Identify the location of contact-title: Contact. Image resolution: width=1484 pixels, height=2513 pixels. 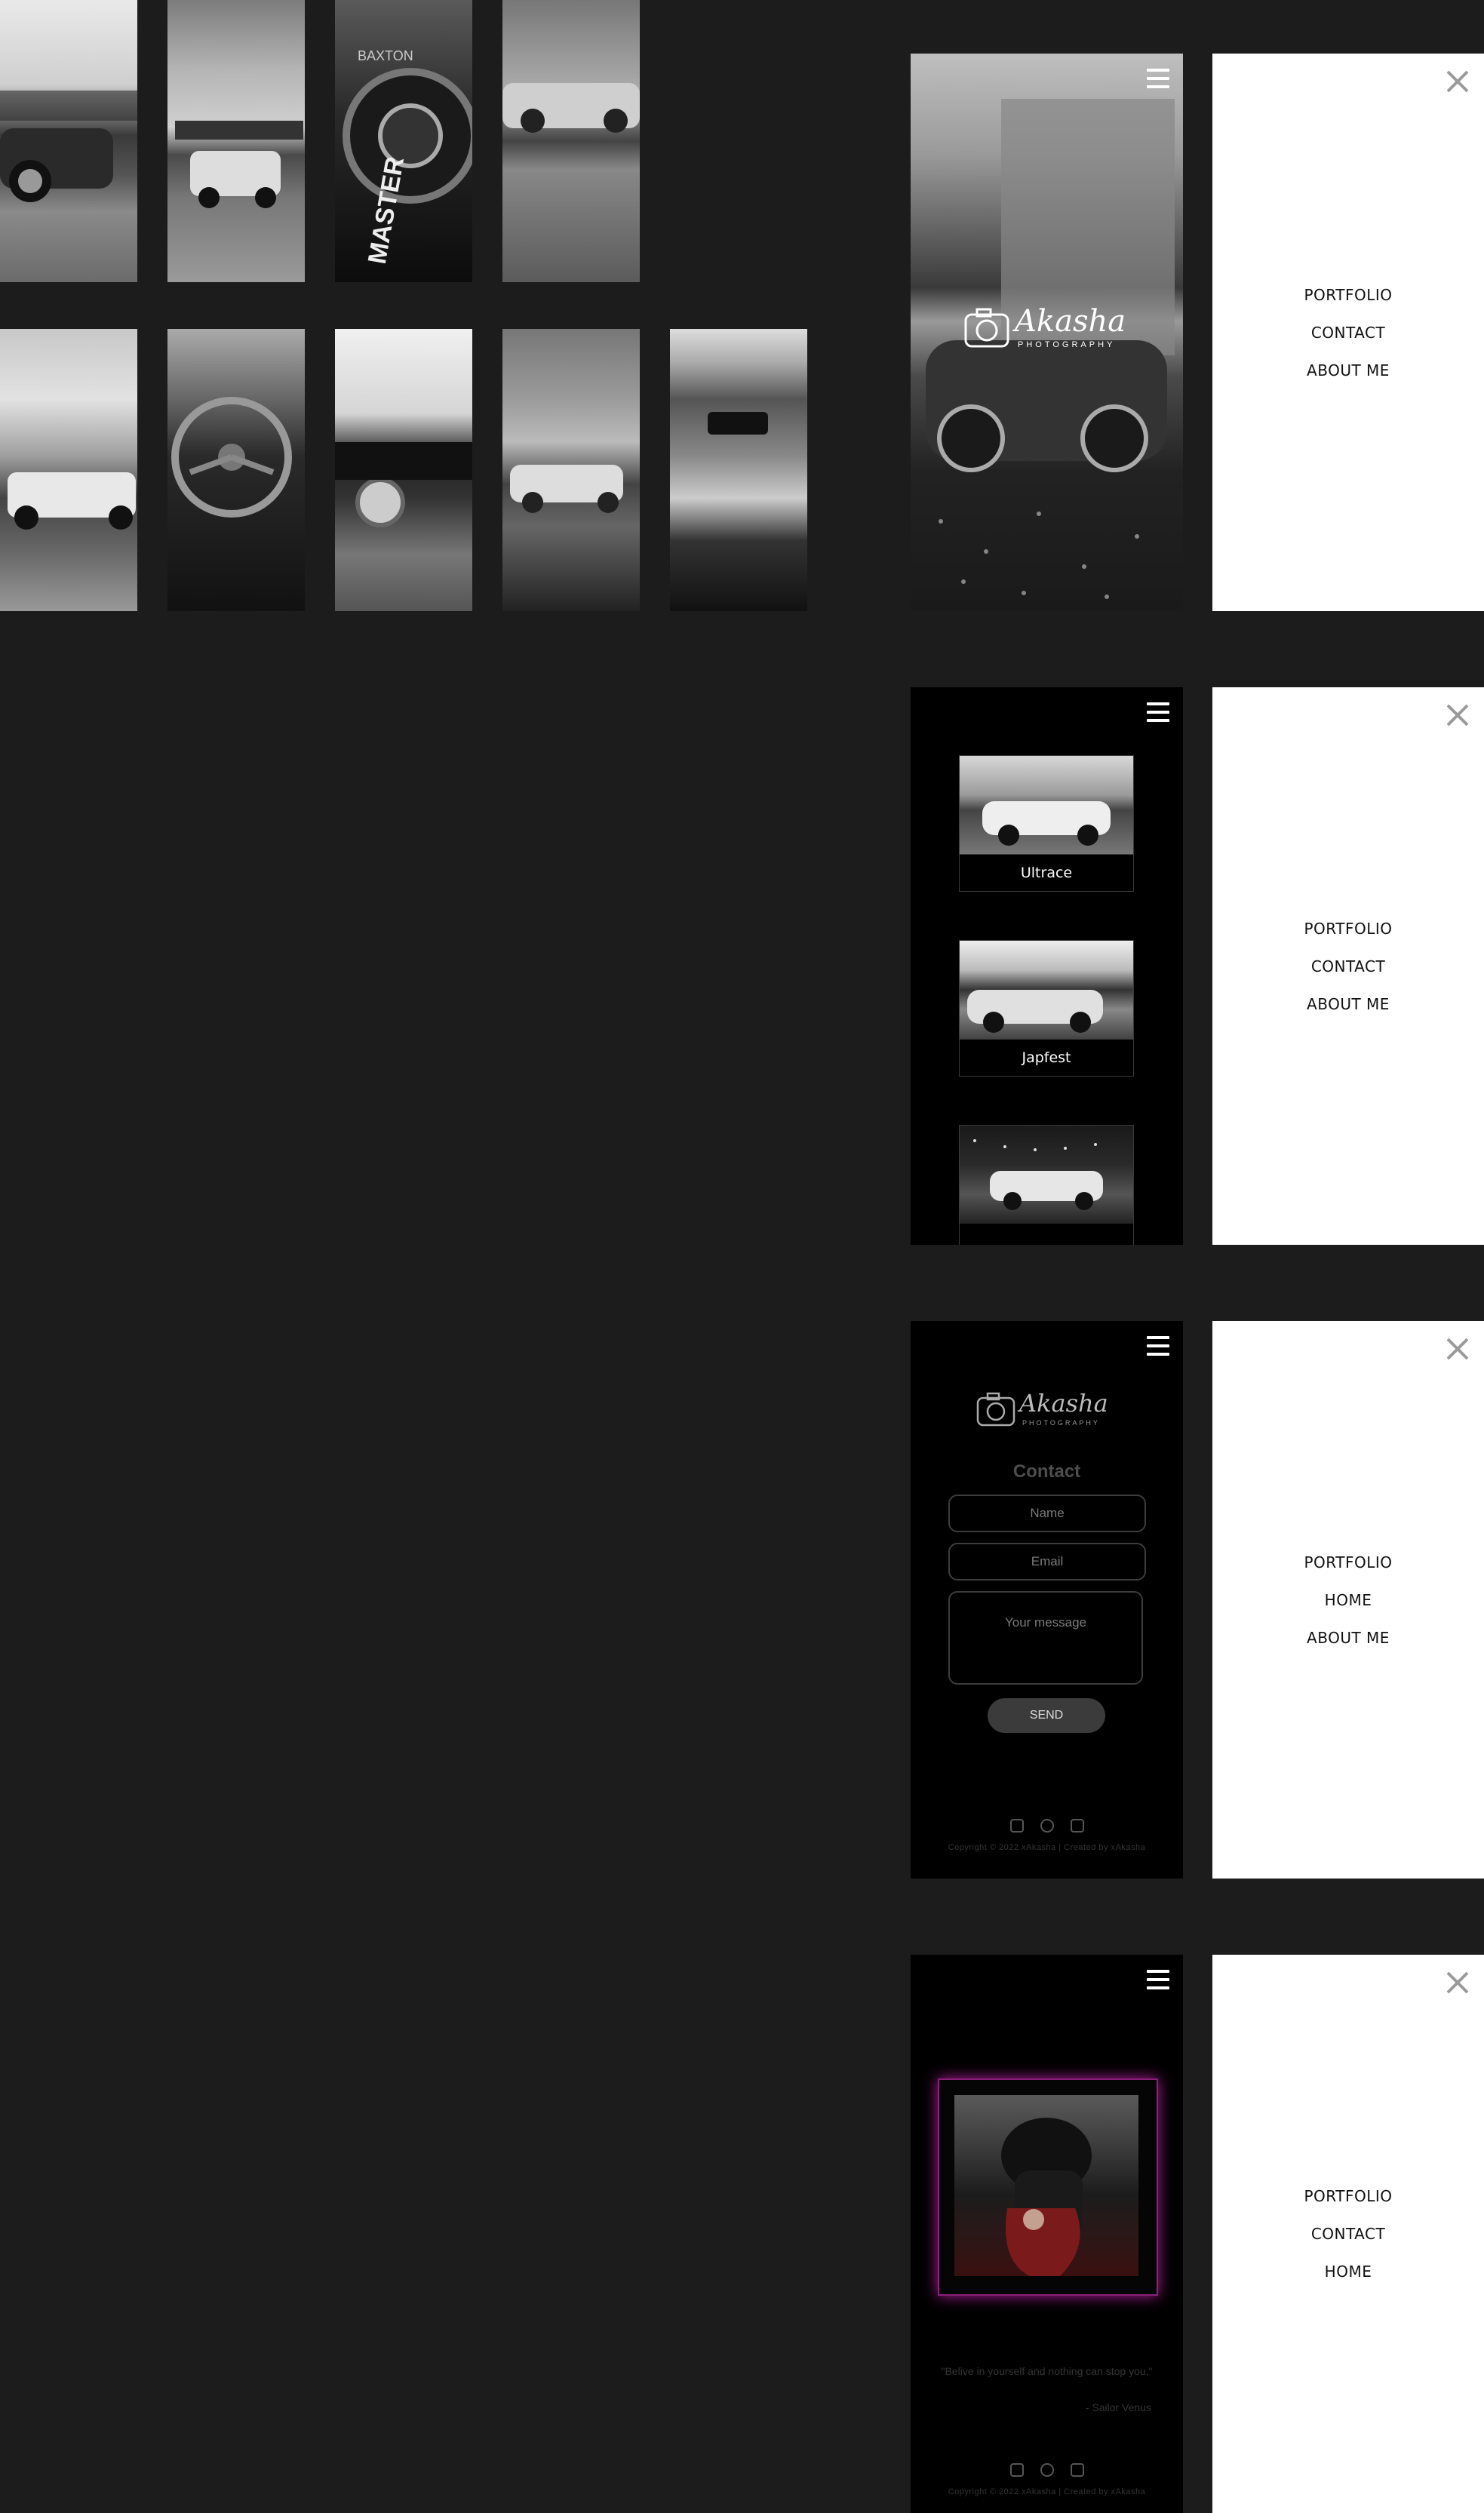
(1046, 1472).